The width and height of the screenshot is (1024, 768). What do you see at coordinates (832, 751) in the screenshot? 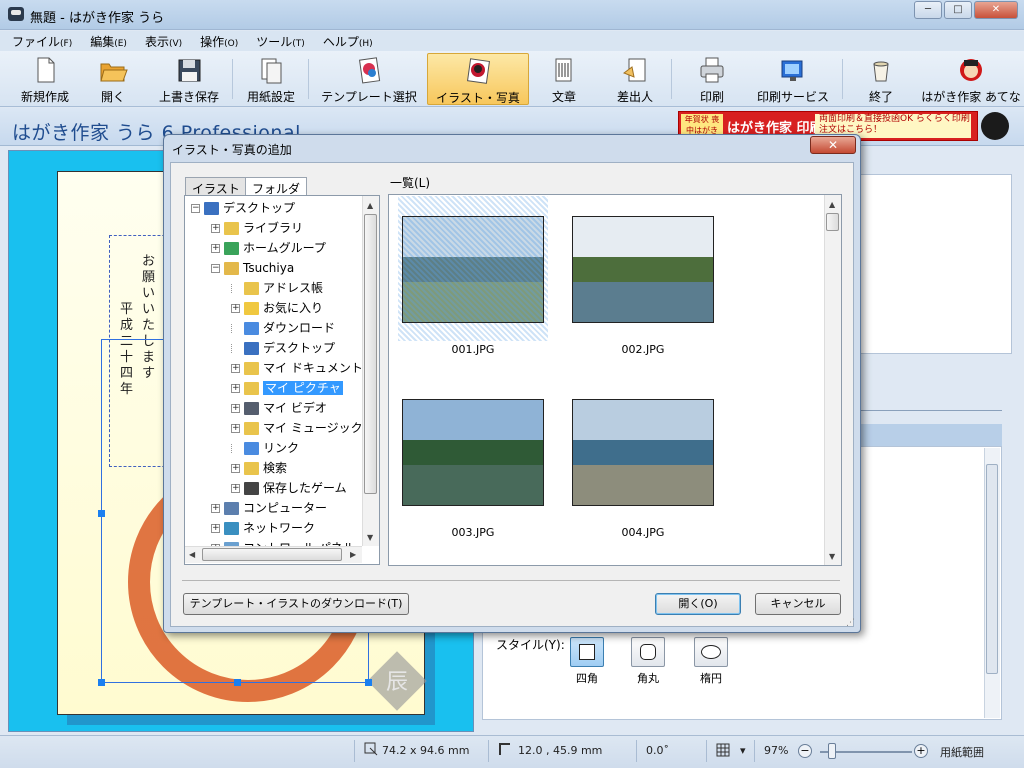
I see `zoom-slider-knob` at bounding box center [832, 751].